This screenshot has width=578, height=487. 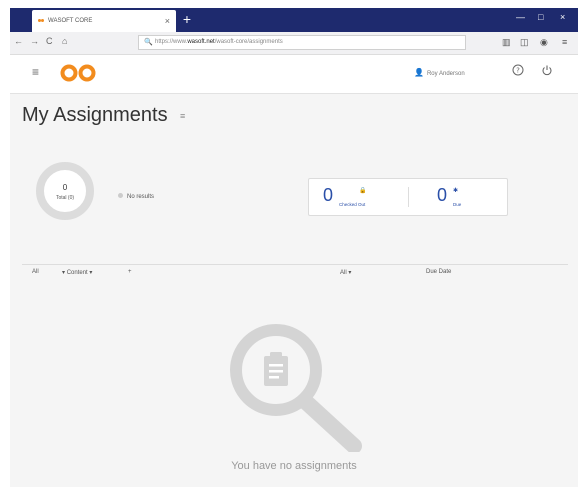 I want to click on legend-dot-icon, so click(x=120, y=195).